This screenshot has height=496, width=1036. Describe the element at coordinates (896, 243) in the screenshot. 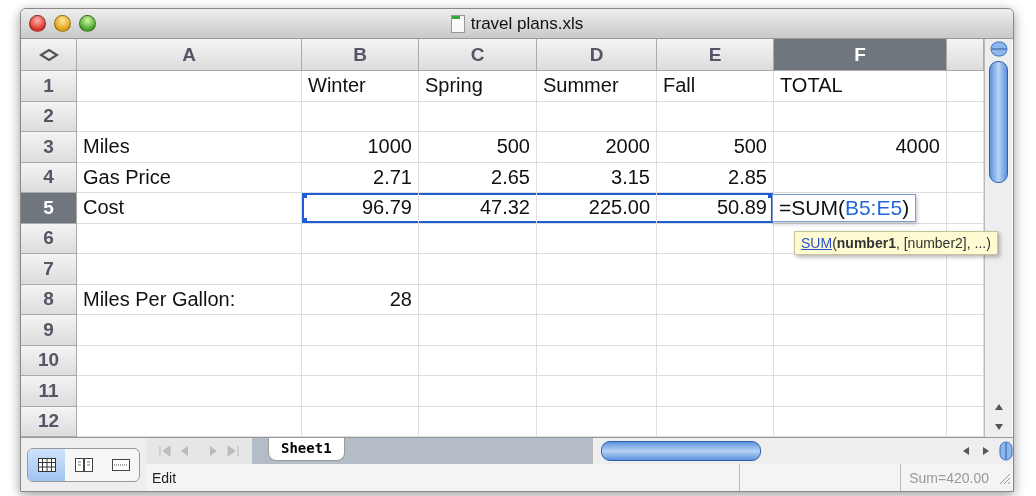

I see `function-tooltip: SUM(number1, [number2], ...)` at that location.